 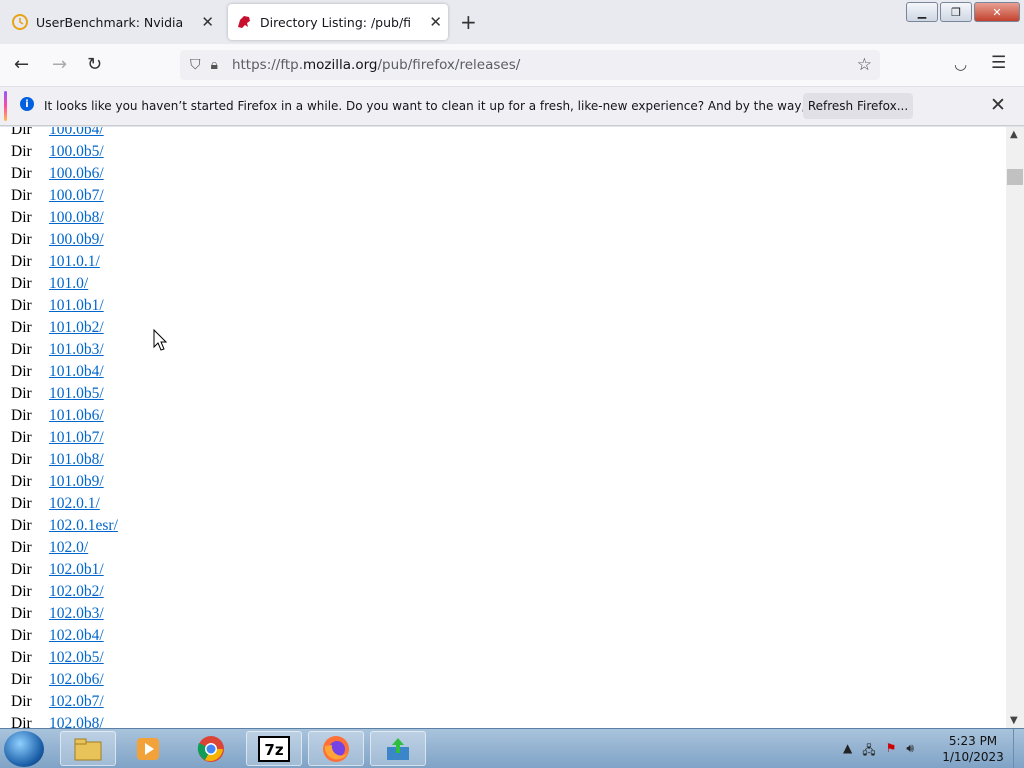 What do you see at coordinates (94, 64) in the screenshot?
I see `reload-icon: ↻` at bounding box center [94, 64].